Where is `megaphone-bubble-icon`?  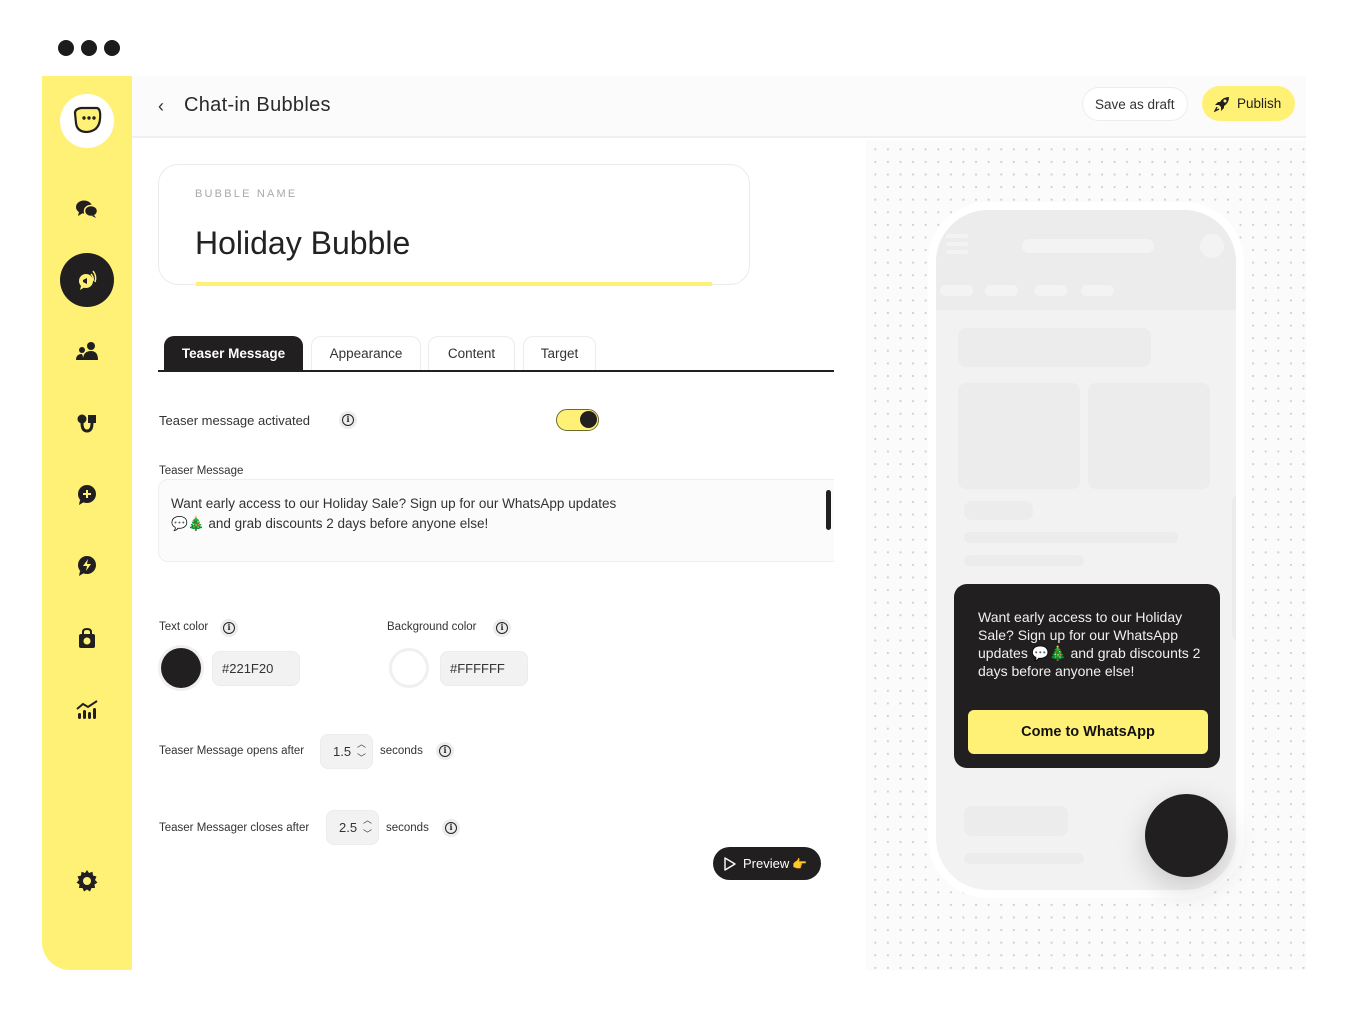
megaphone-bubble-icon is located at coordinates (88, 280).